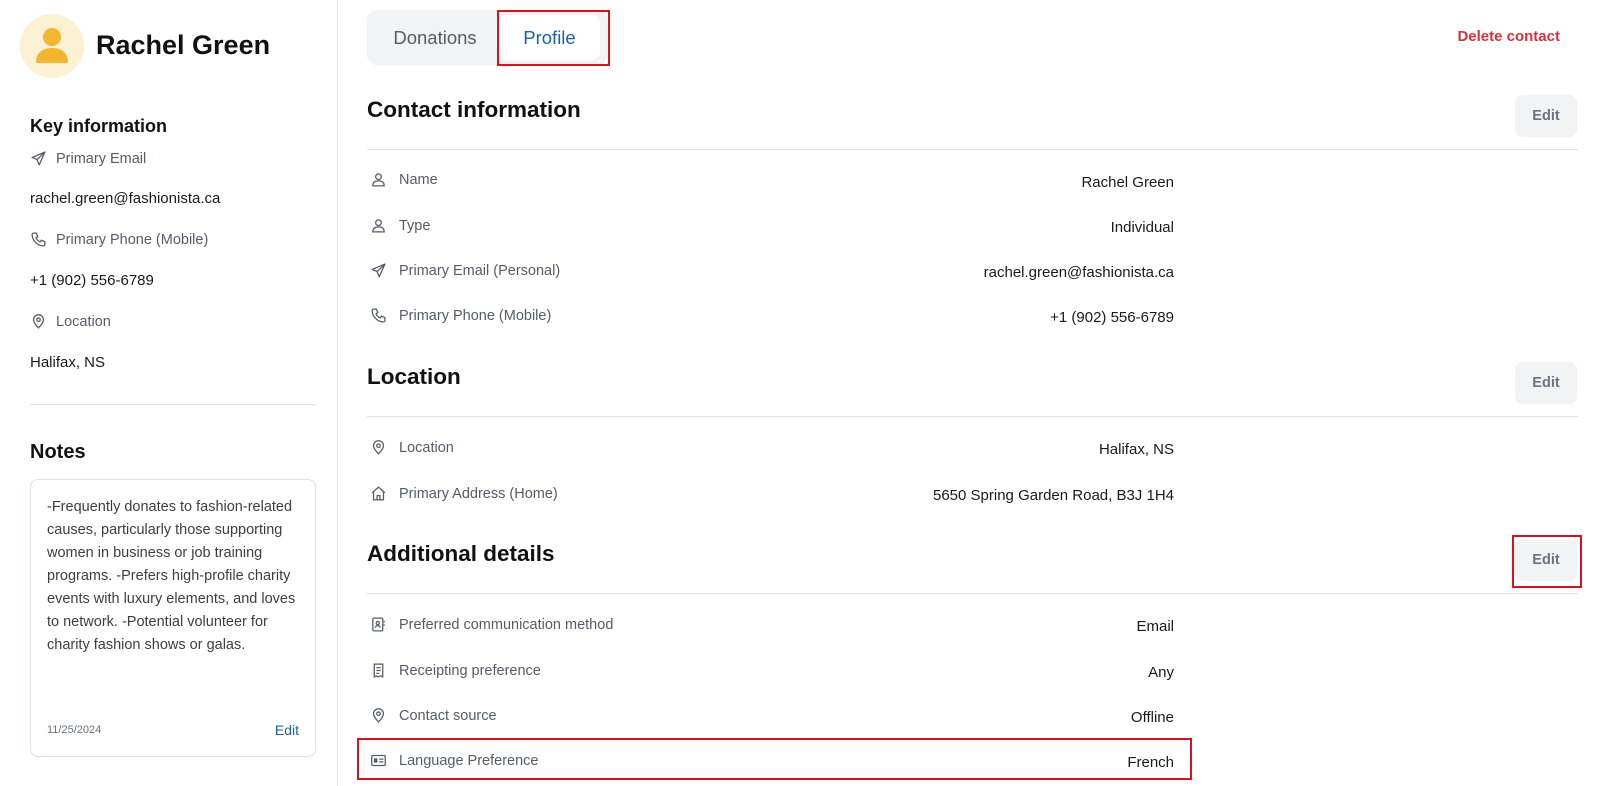 The width and height of the screenshot is (1600, 786). I want to click on key-information-title: Key information, so click(99, 126).